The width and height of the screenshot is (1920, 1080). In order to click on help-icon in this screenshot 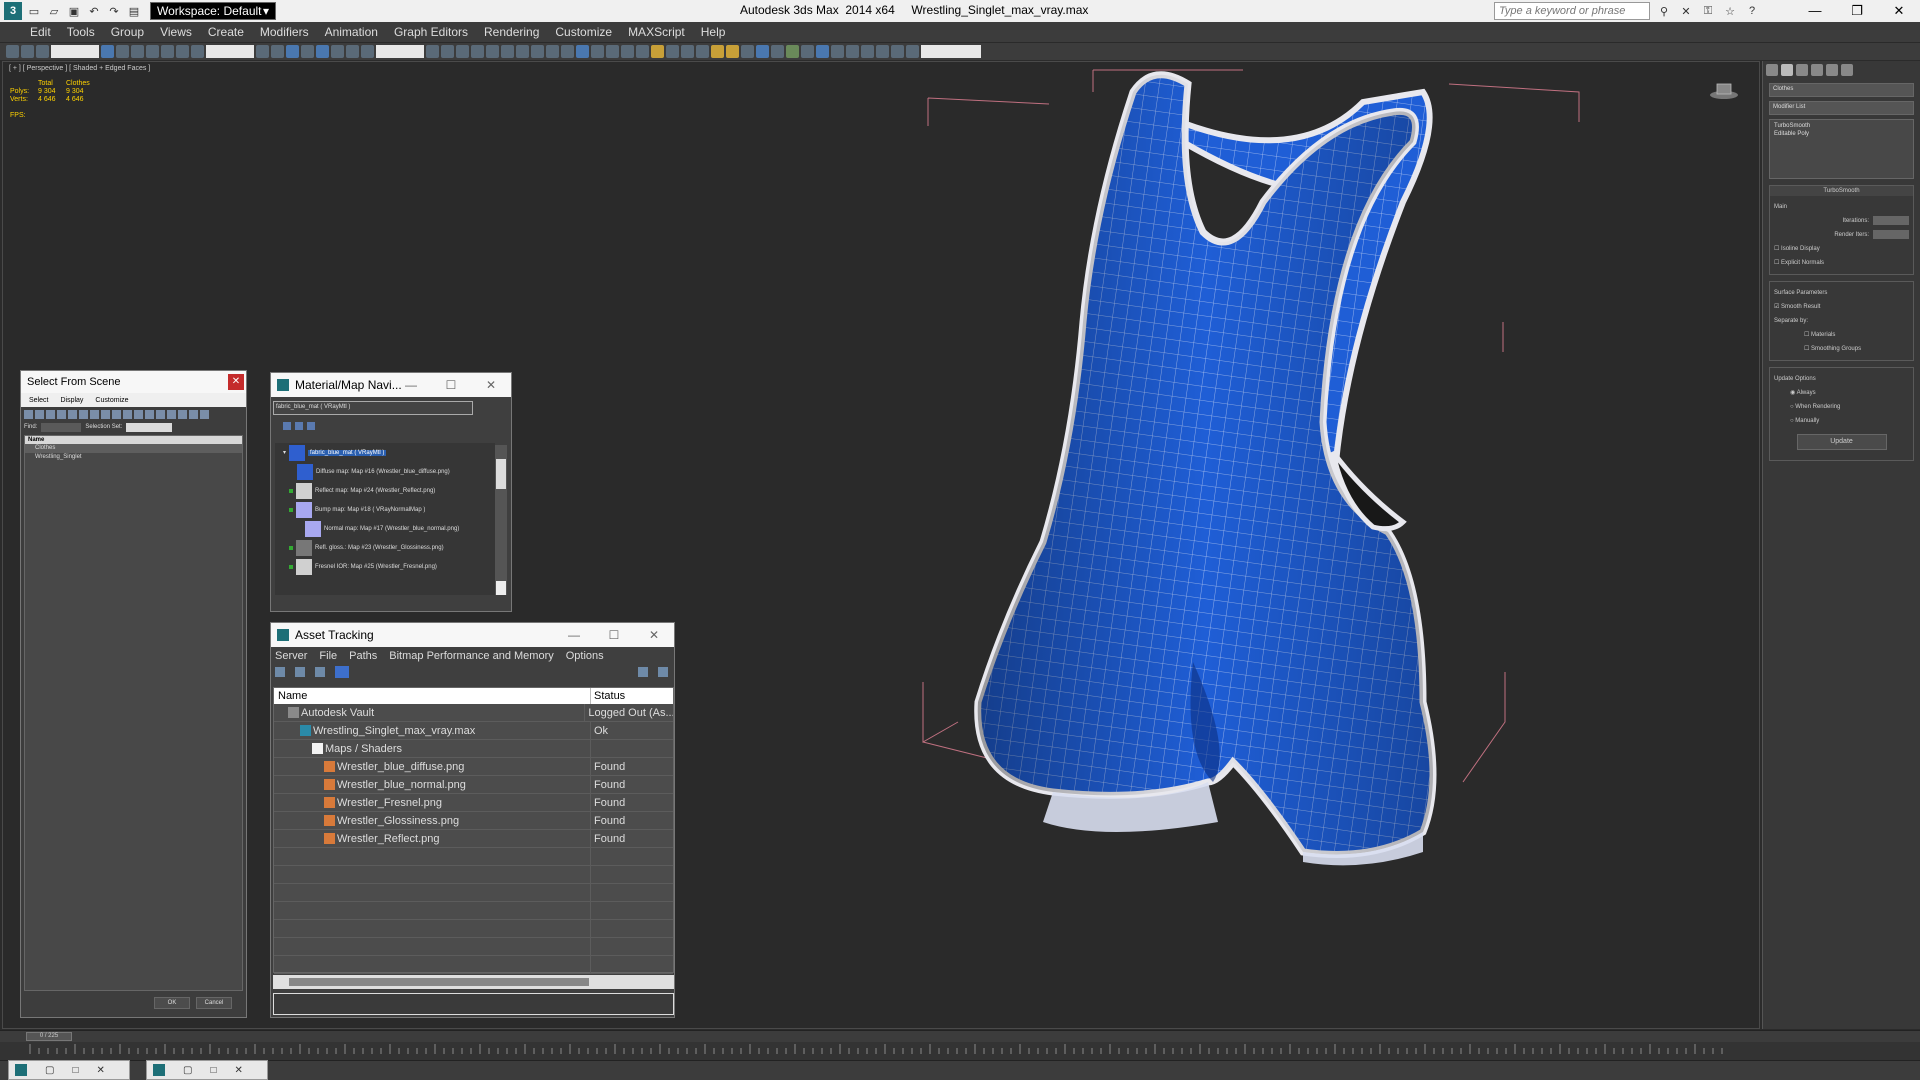, I will do `click(643, 672)`.